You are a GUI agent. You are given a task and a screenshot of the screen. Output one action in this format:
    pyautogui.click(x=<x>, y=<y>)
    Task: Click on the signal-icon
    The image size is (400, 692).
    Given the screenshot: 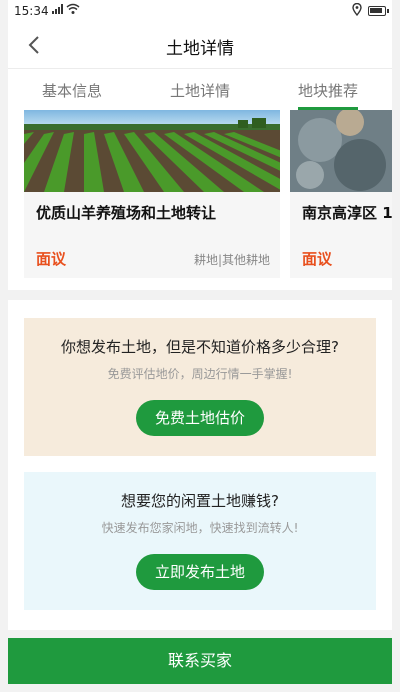 What is the action you would take?
    pyautogui.click(x=58, y=10)
    